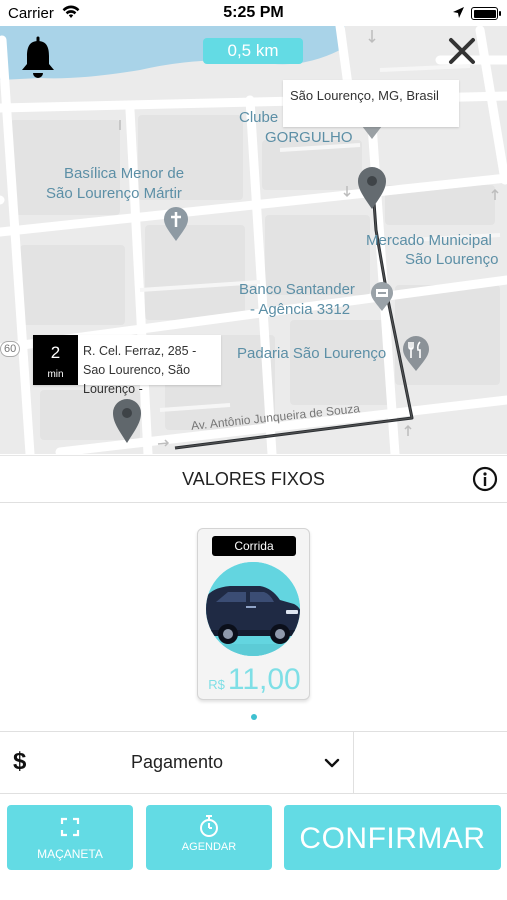  I want to click on map-label-basilica-1: Basílica Menor de, so click(124, 173).